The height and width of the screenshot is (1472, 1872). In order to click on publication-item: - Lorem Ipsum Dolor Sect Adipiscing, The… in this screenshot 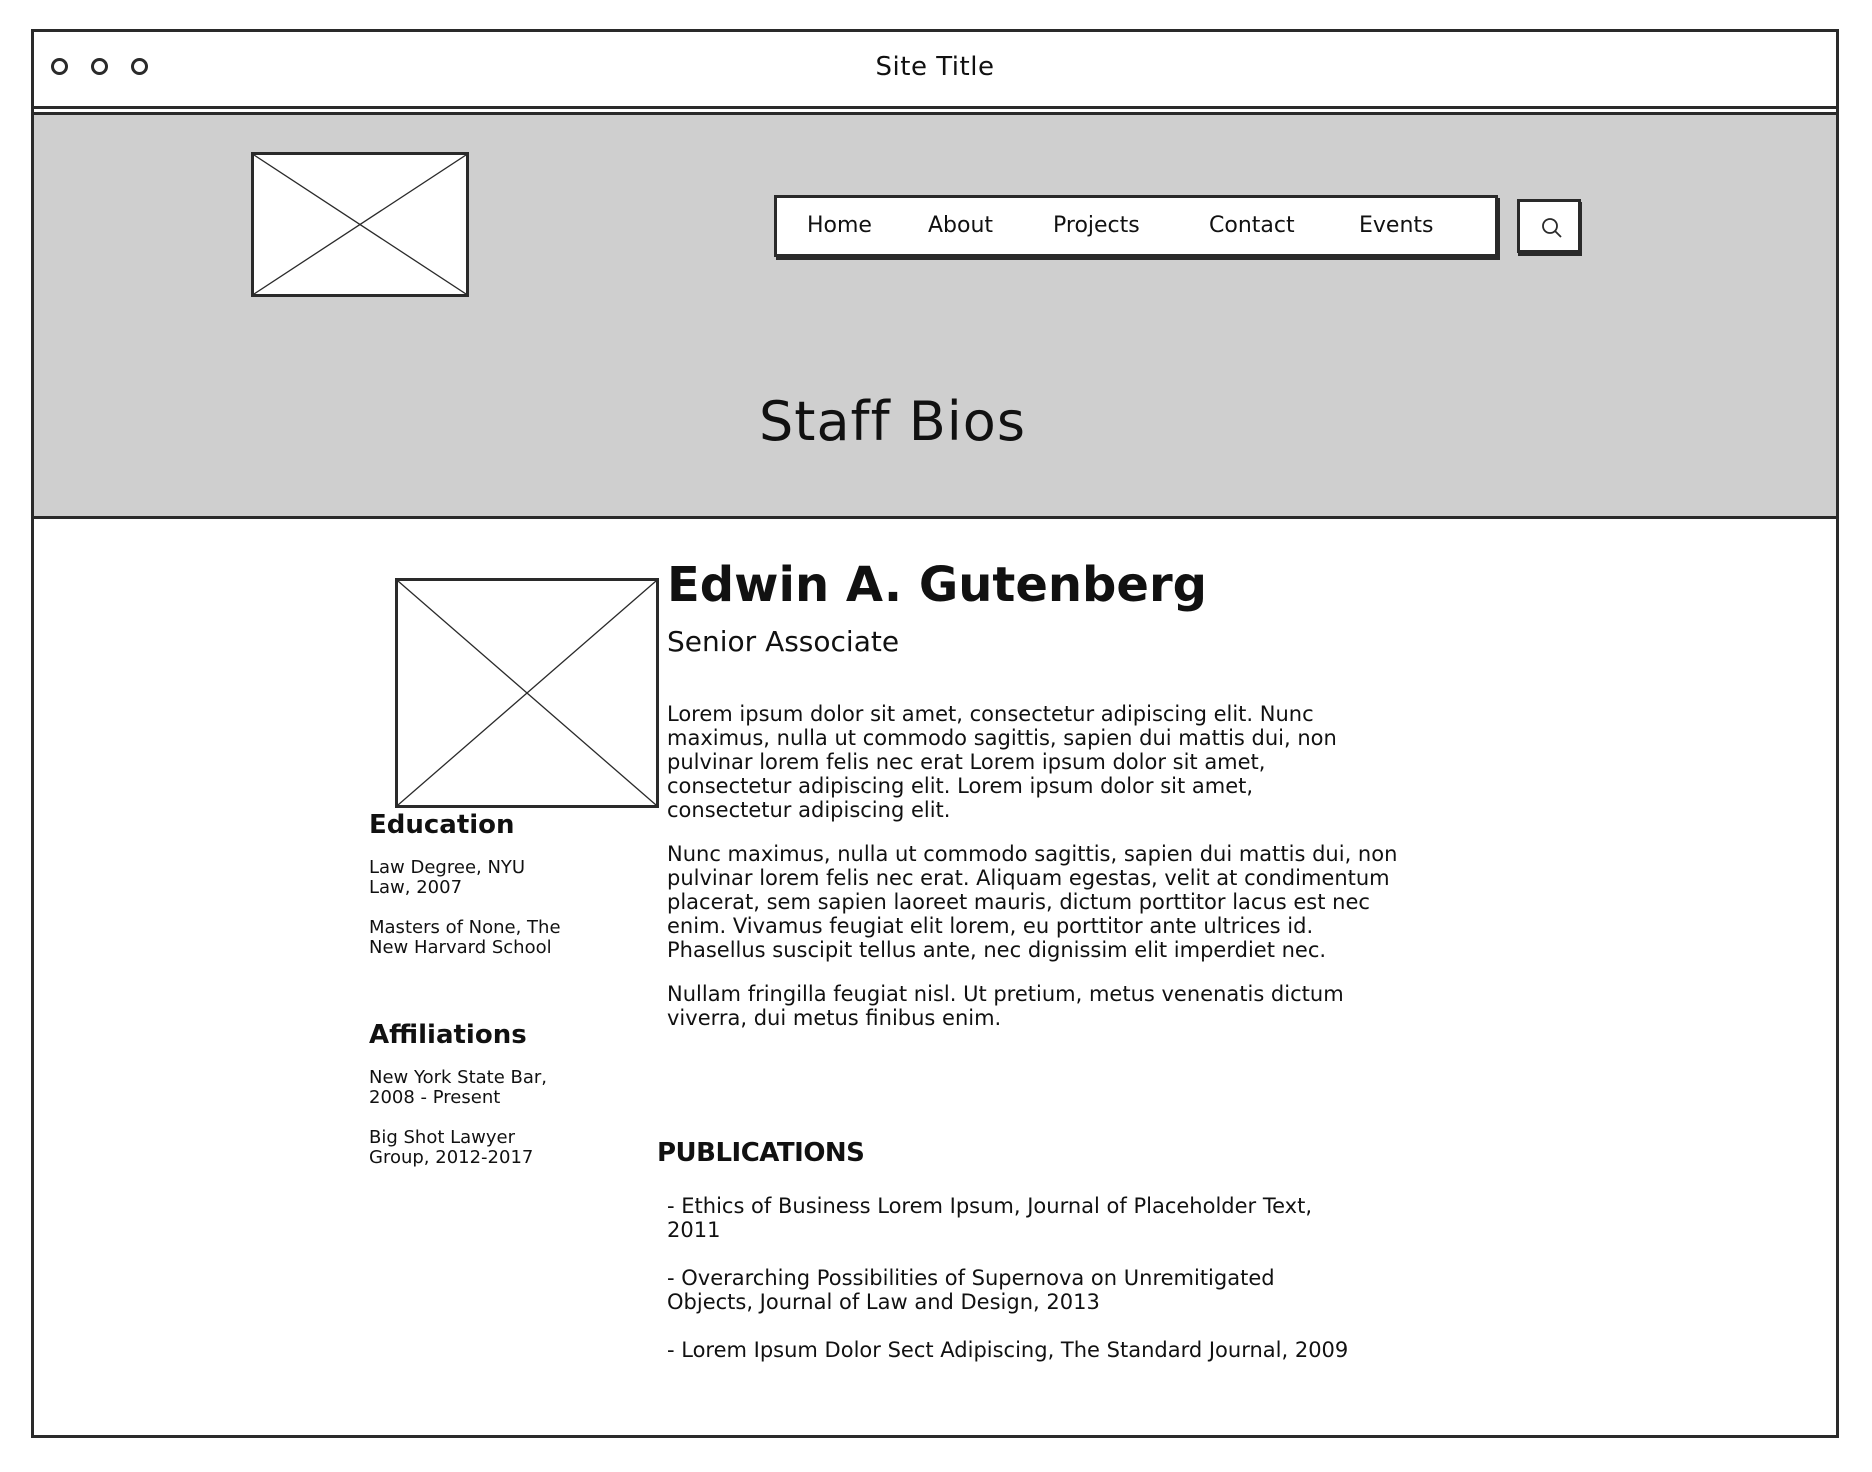, I will do `click(1008, 1350)`.